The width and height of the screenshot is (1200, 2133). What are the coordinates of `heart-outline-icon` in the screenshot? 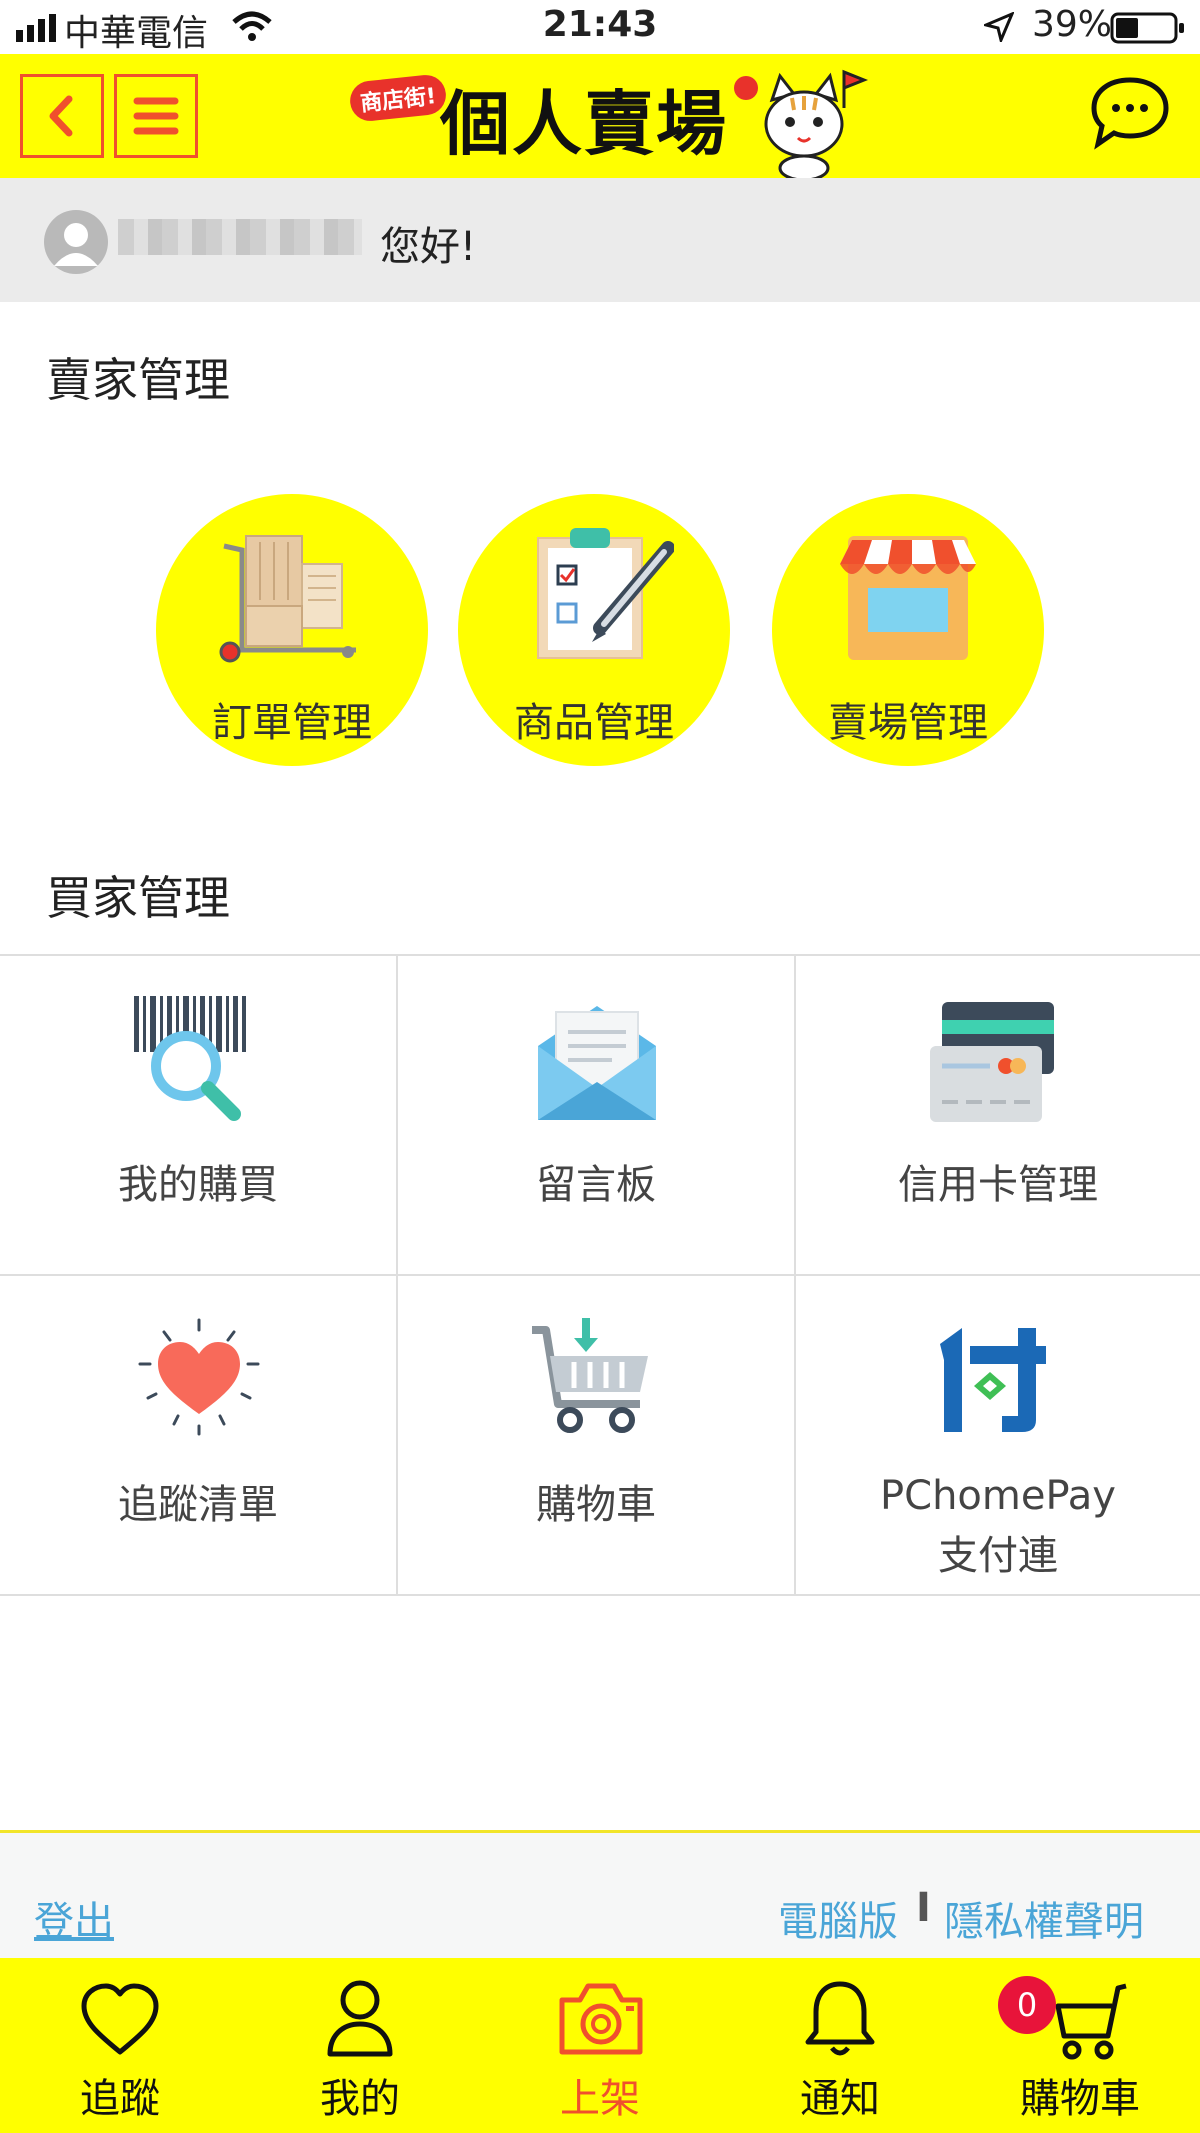 It's located at (120, 2019).